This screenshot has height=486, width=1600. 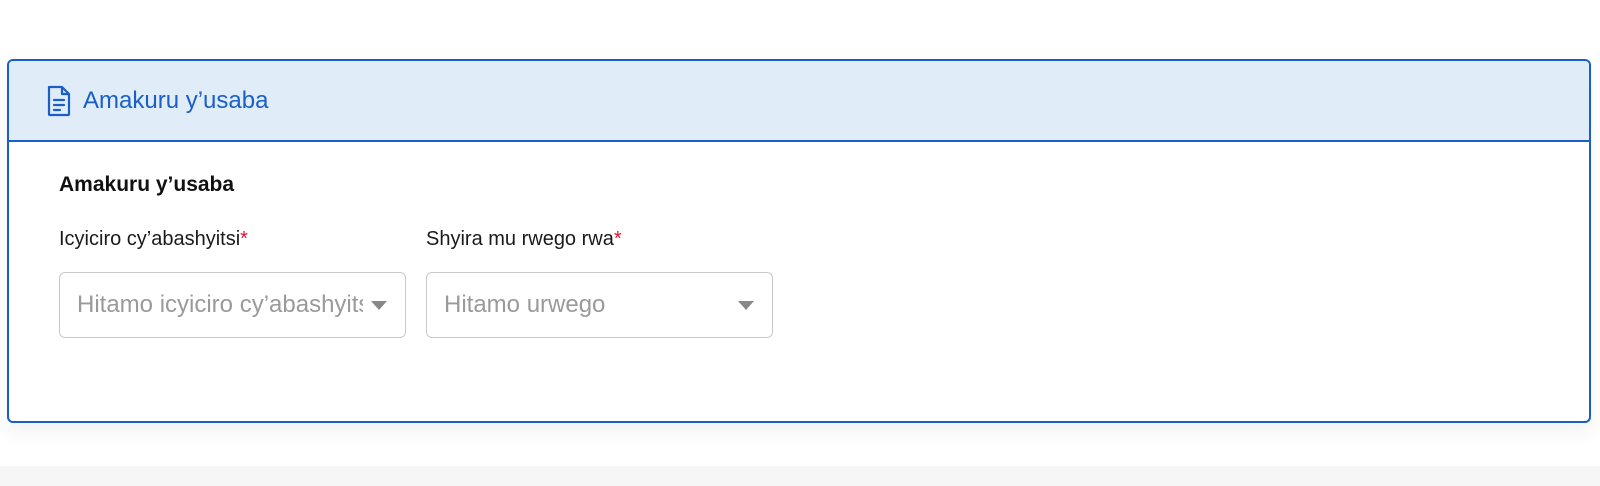 What do you see at coordinates (150, 239) in the screenshot?
I see `visitor-category-label-text: Icyiciro cy’abashyitsi` at bounding box center [150, 239].